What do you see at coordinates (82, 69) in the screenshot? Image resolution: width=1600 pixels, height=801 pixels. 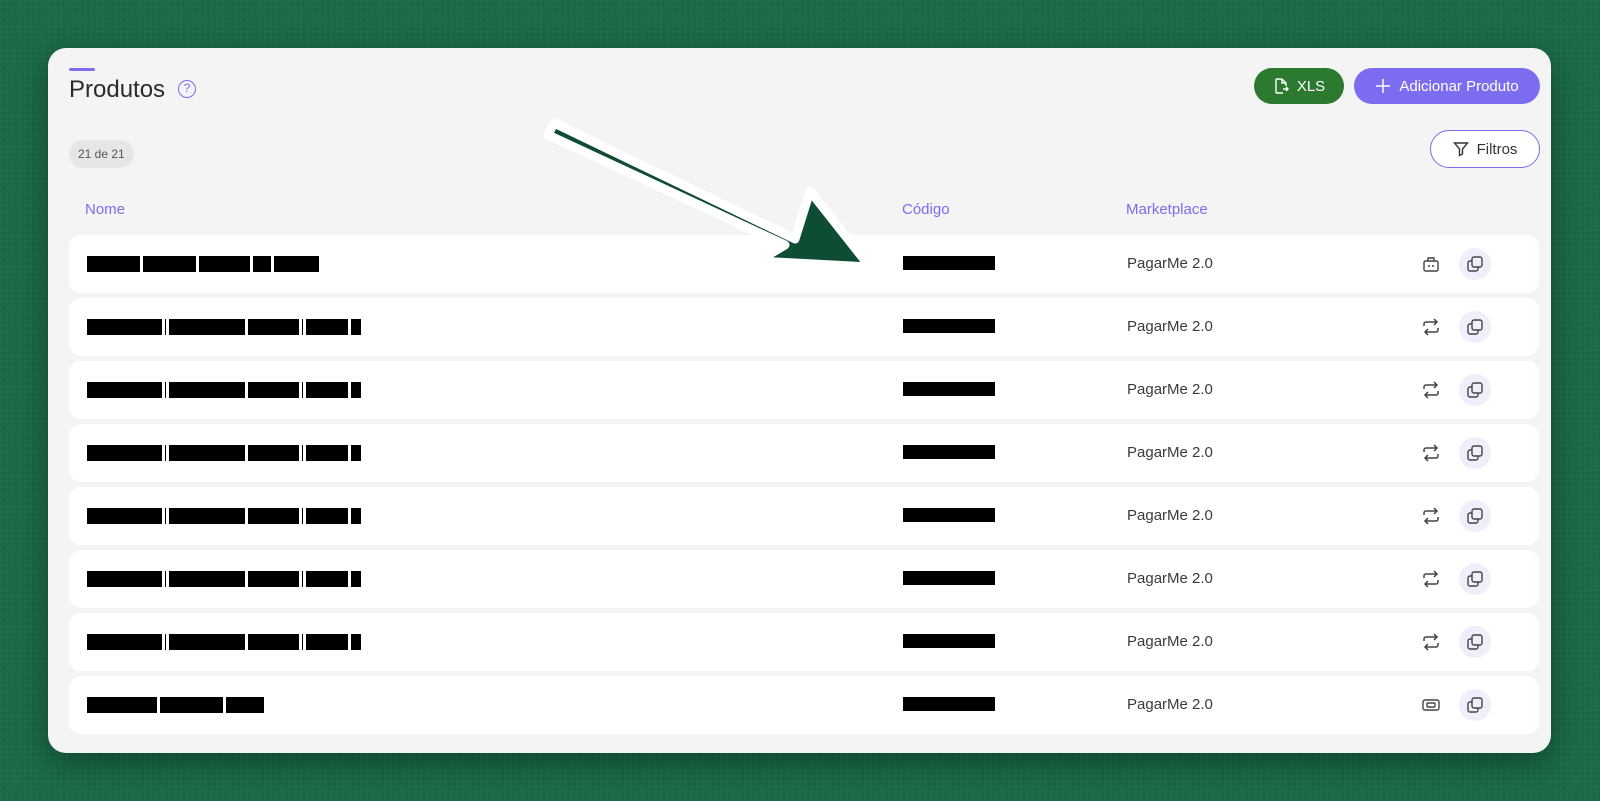 I see `title-accent` at bounding box center [82, 69].